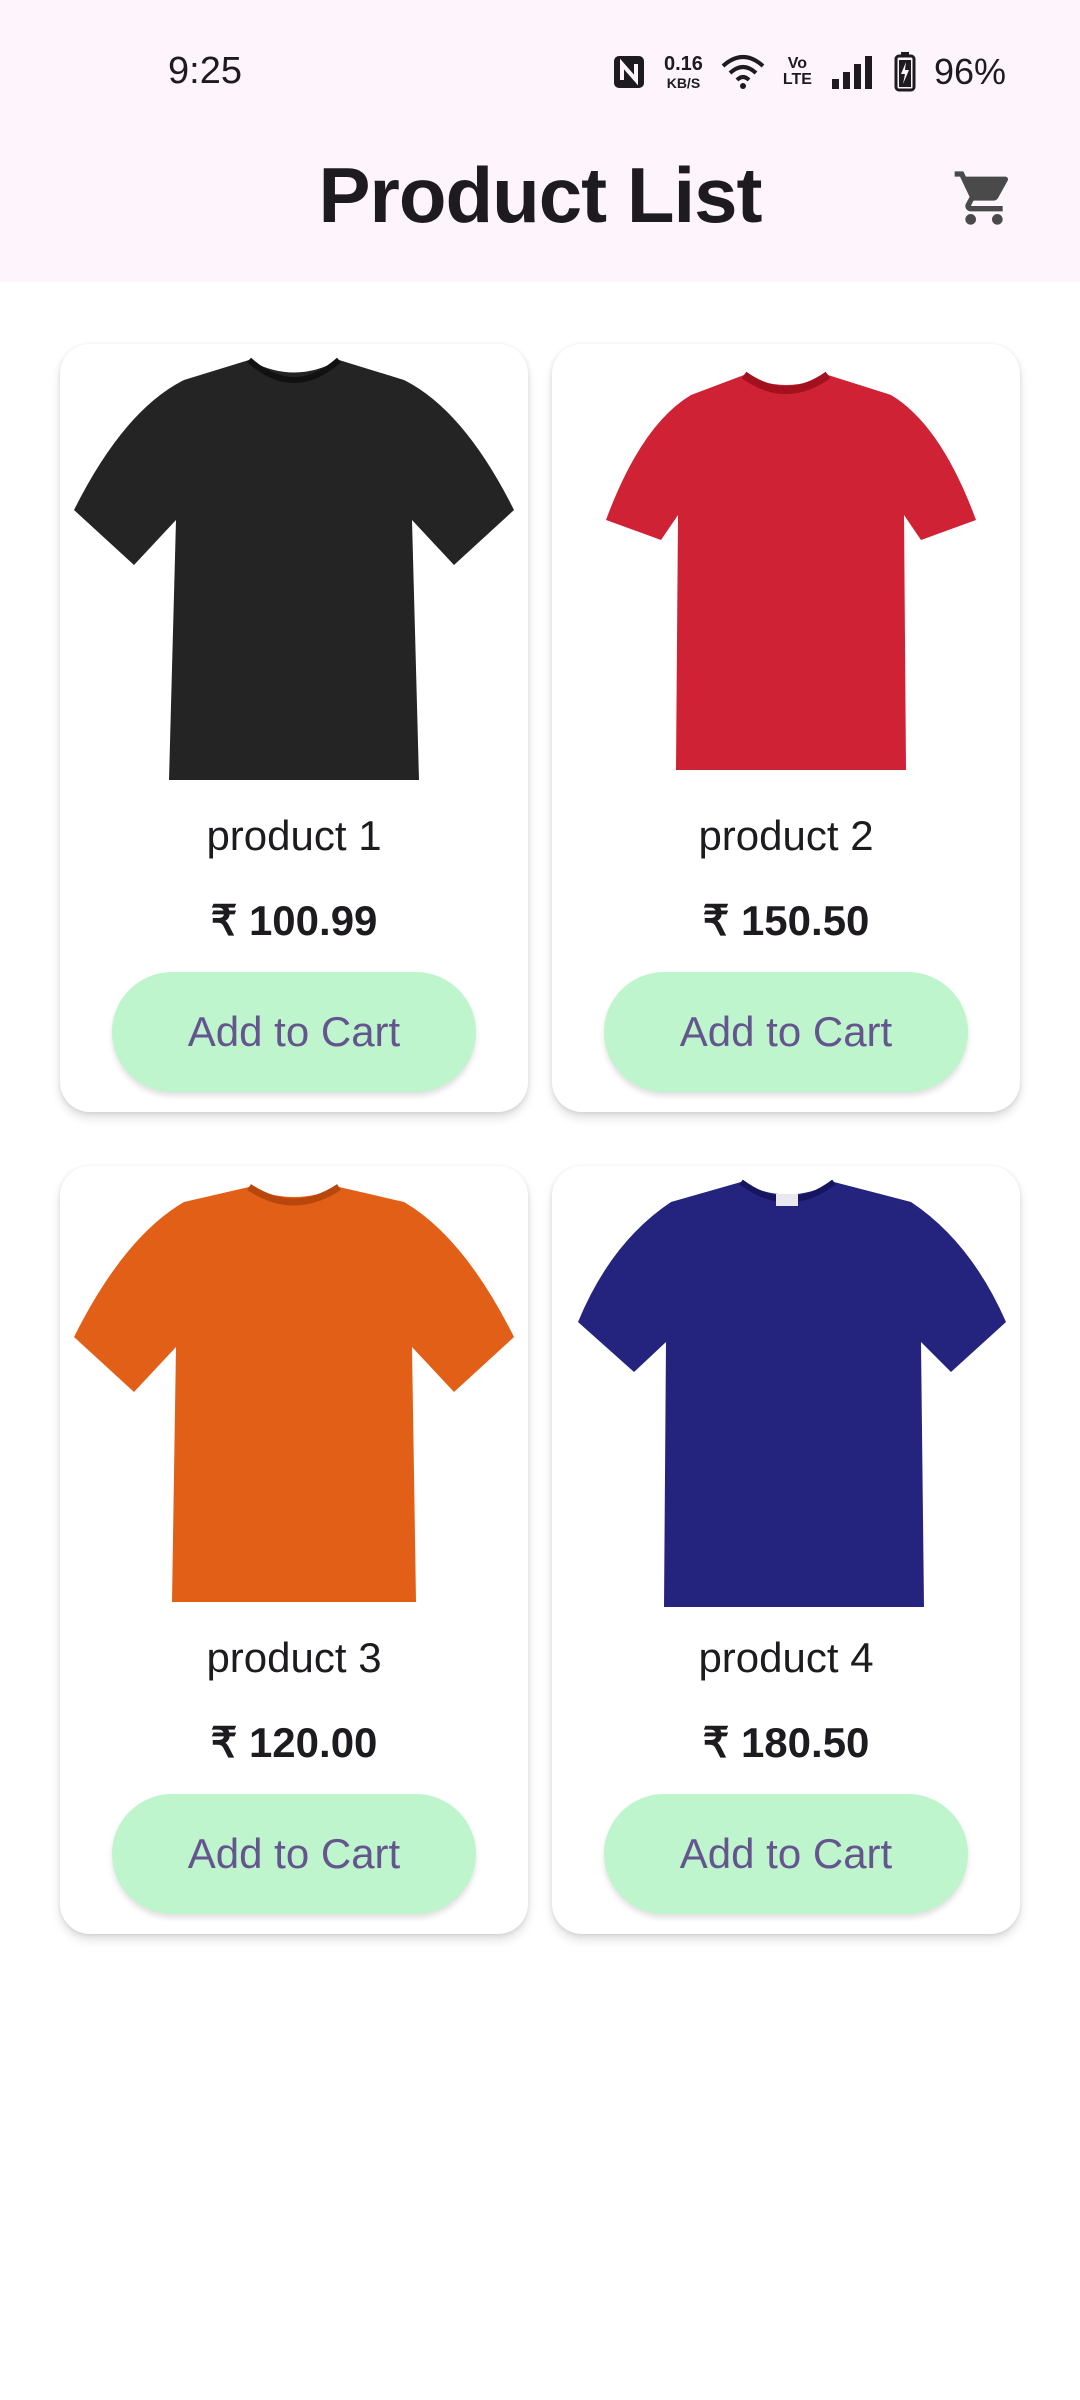 This screenshot has width=1080, height=2400. Describe the element at coordinates (205, 71) in the screenshot. I see `status-time: 9:25` at that location.